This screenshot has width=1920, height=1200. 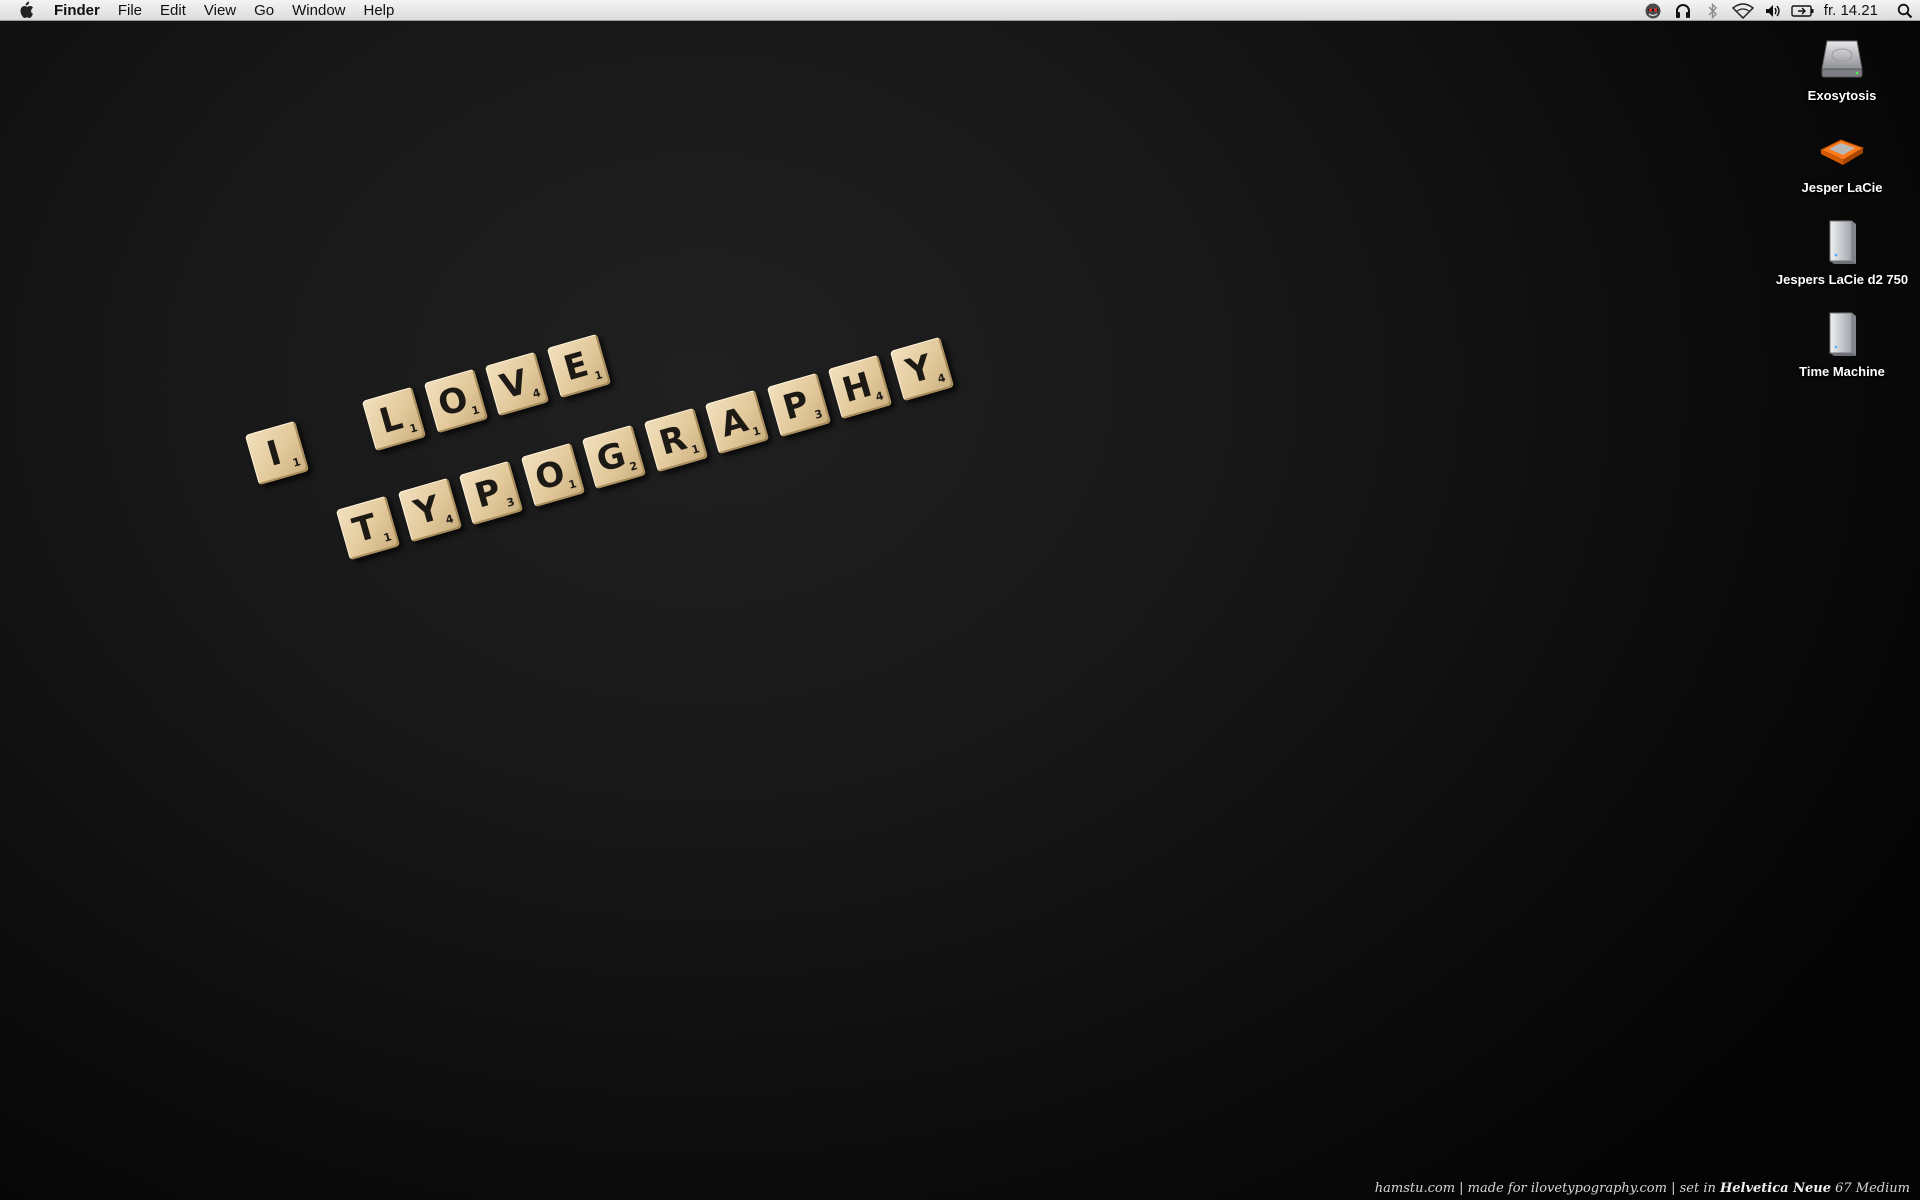 I want to click on menu-edit: Edit, so click(x=173, y=10).